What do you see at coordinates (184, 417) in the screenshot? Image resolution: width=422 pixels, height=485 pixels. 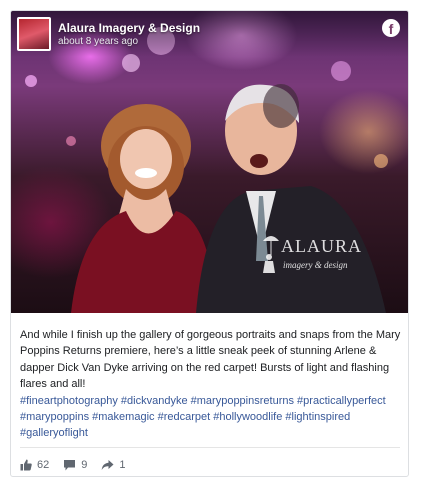 I see `hashtag-link: #redcarpet` at bounding box center [184, 417].